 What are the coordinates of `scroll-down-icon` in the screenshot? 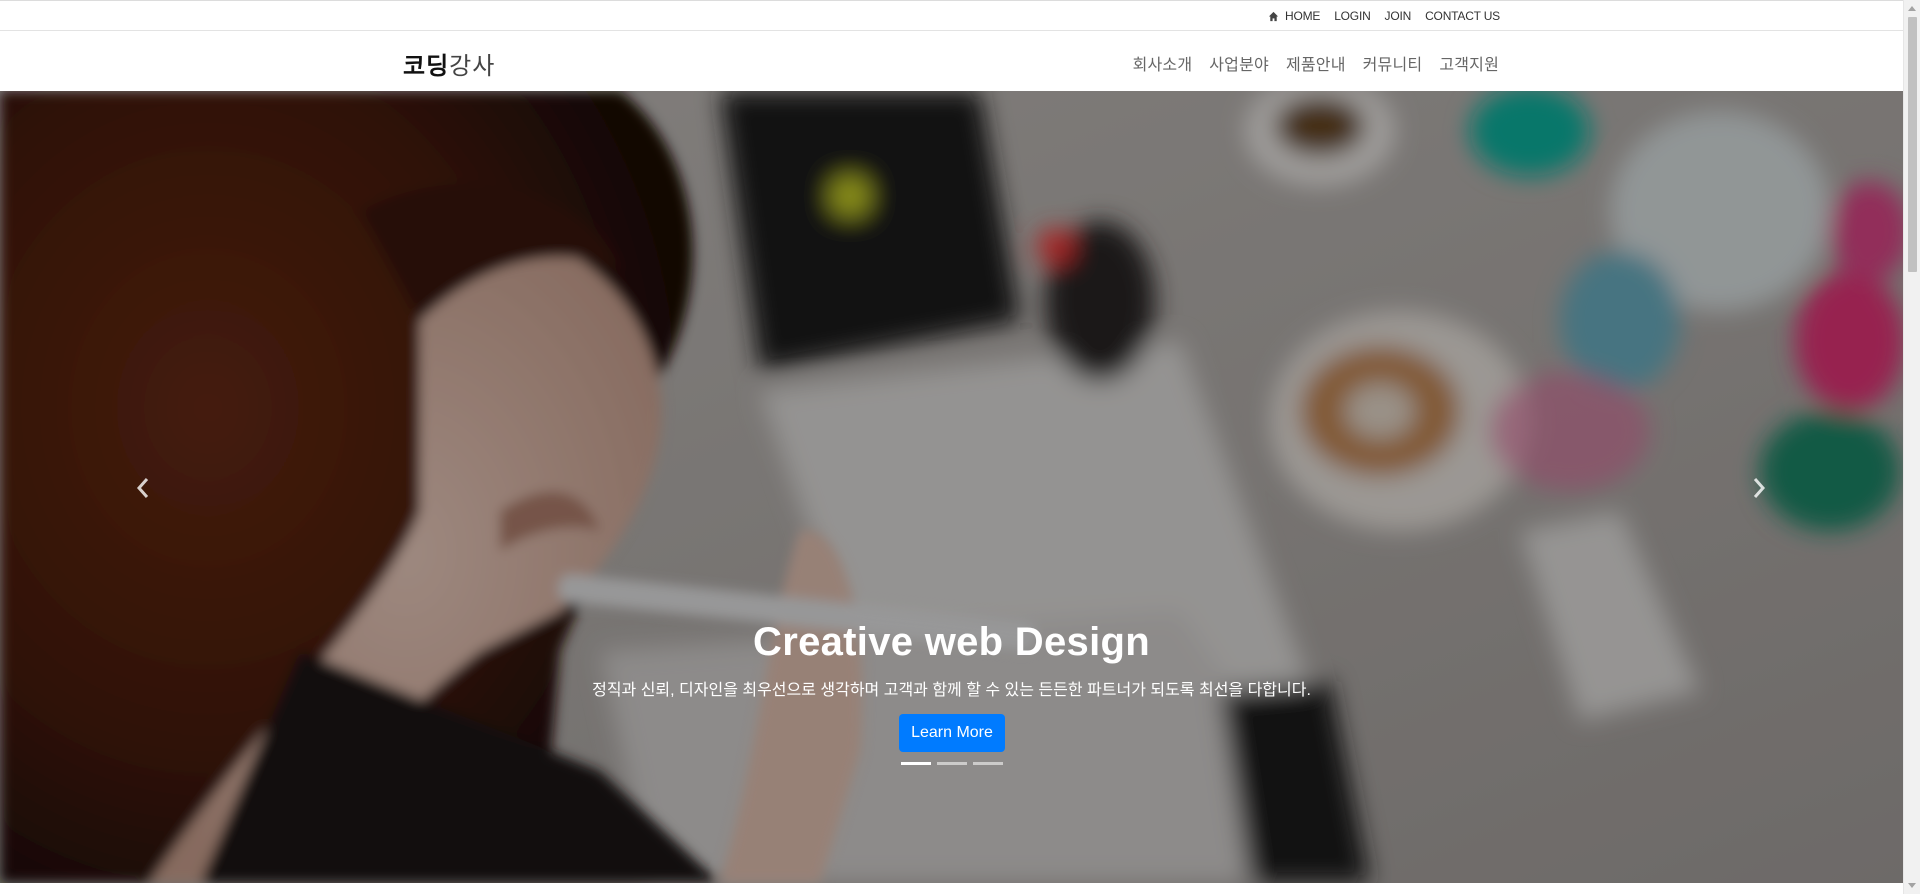 It's located at (1912, 885).